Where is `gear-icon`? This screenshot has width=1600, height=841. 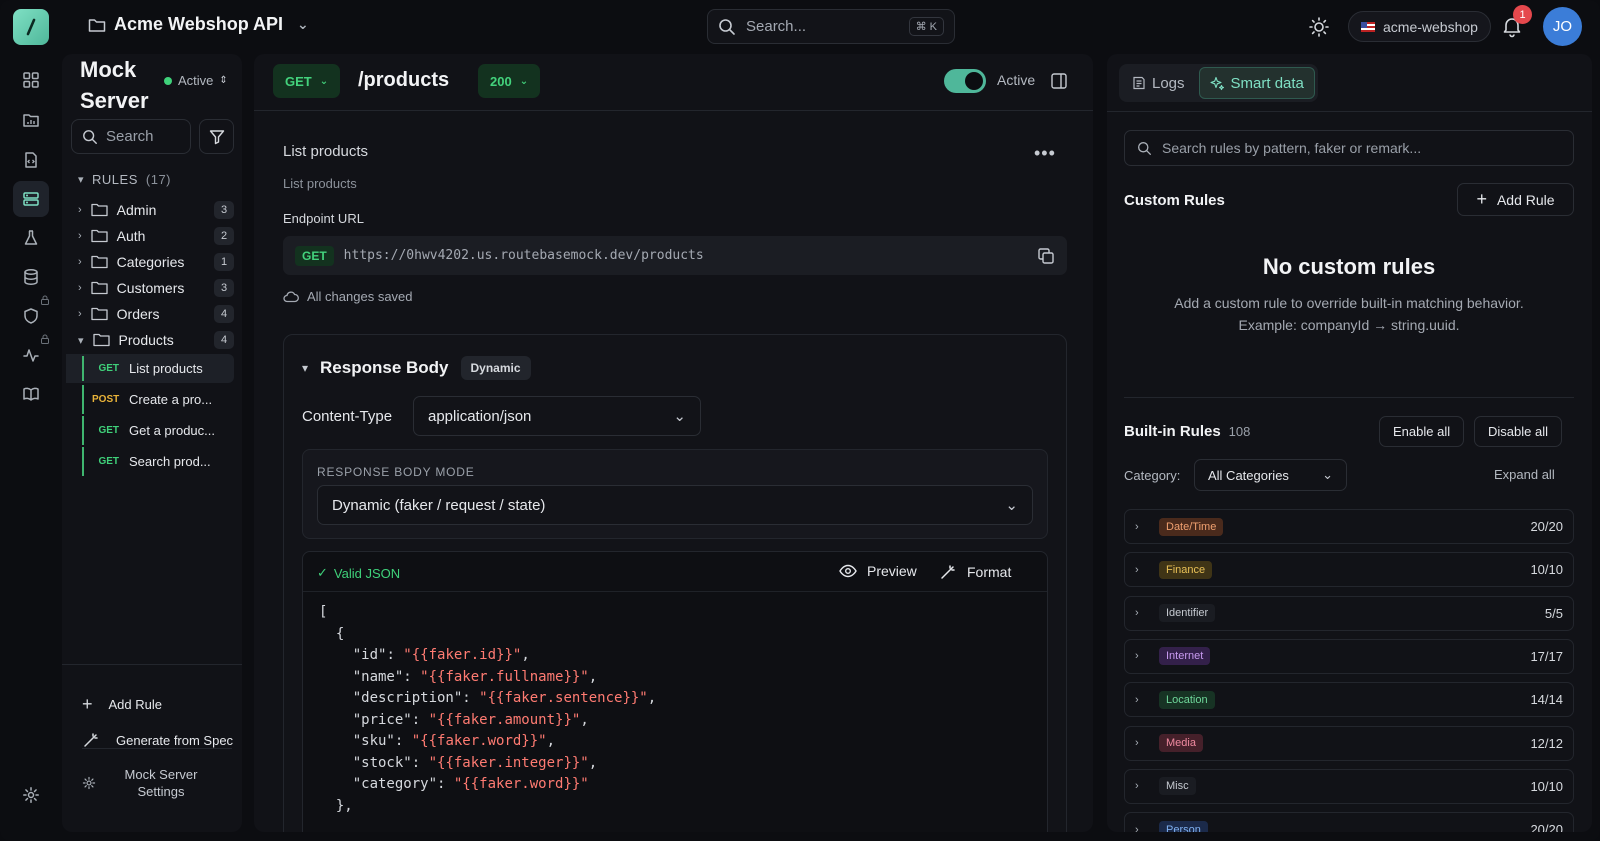
gear-icon is located at coordinates (31, 795).